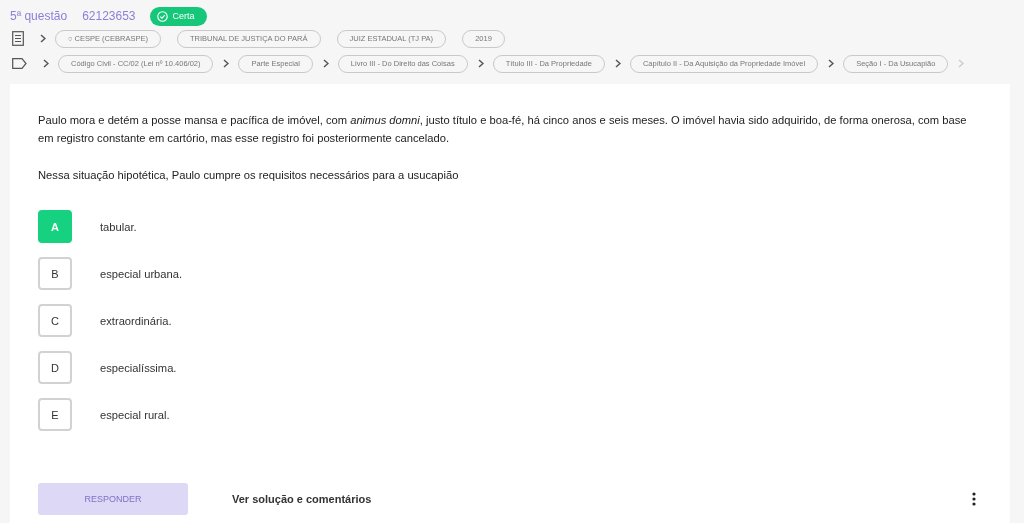  What do you see at coordinates (136, 320) in the screenshot?
I see `option-text: extraordinária.` at bounding box center [136, 320].